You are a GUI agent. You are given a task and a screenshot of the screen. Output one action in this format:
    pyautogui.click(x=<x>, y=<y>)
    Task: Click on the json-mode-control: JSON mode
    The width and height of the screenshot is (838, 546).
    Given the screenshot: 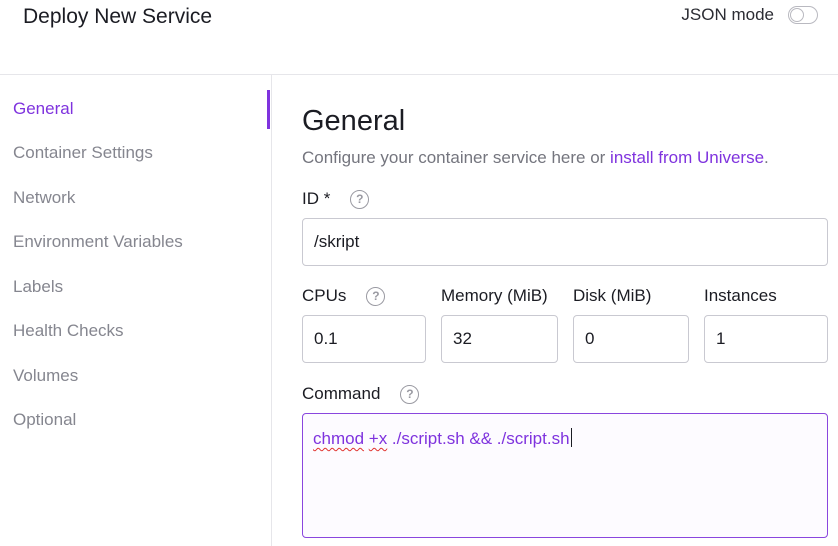 What is the action you would take?
    pyautogui.click(x=749, y=15)
    